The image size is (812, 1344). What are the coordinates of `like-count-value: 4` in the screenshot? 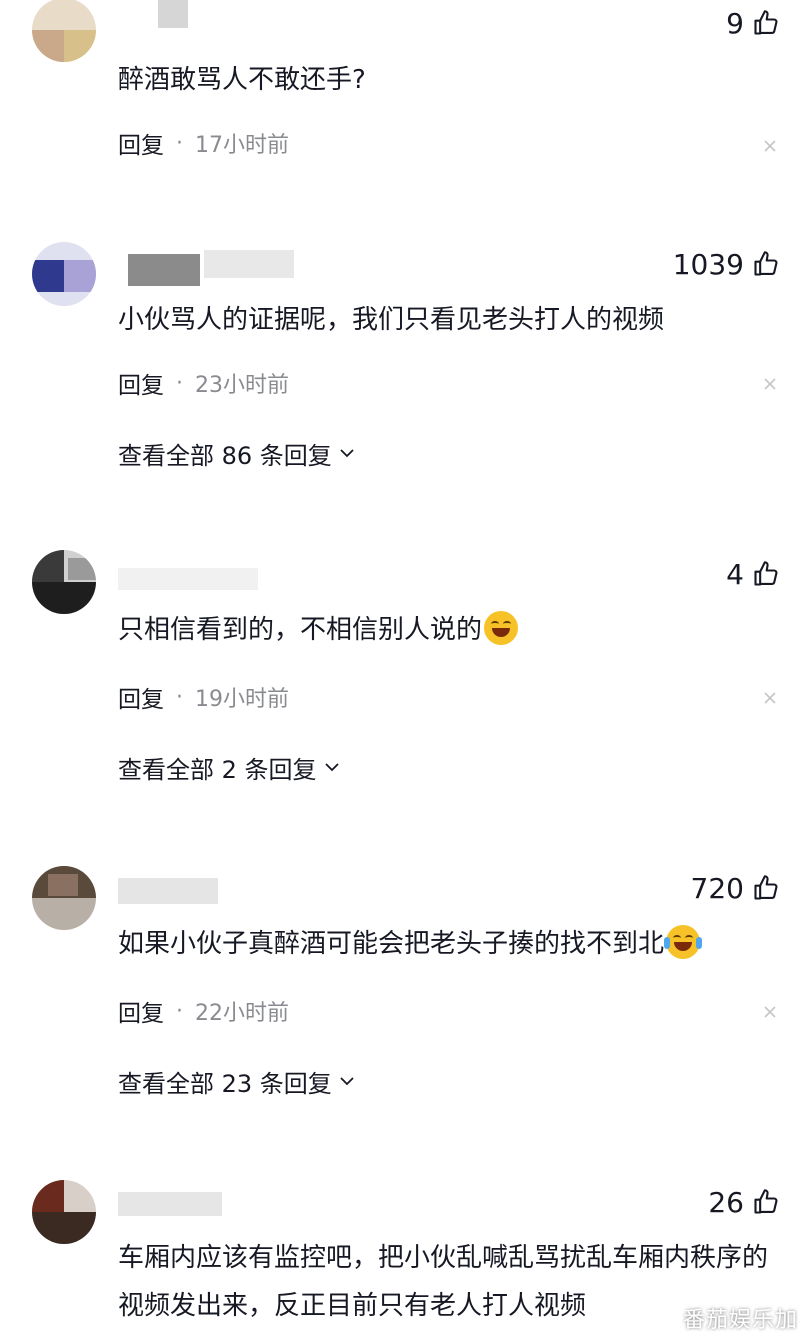 It's located at (735, 574).